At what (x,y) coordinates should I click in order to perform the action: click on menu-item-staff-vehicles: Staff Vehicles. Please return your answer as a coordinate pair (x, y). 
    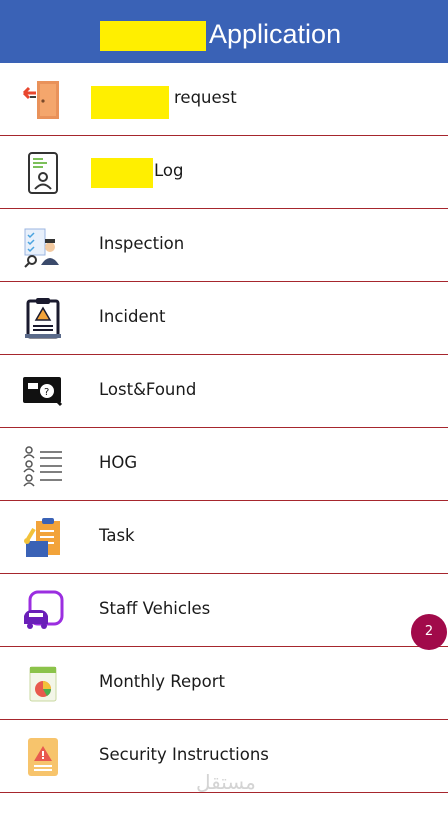
    Looking at the image, I should click on (224, 610).